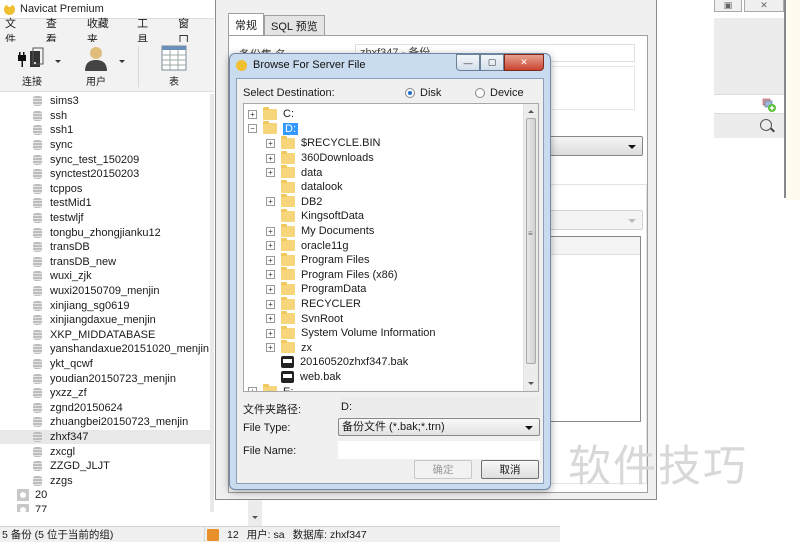  Describe the element at coordinates (105, 101) in the screenshot. I see `database-item: sims3` at that location.